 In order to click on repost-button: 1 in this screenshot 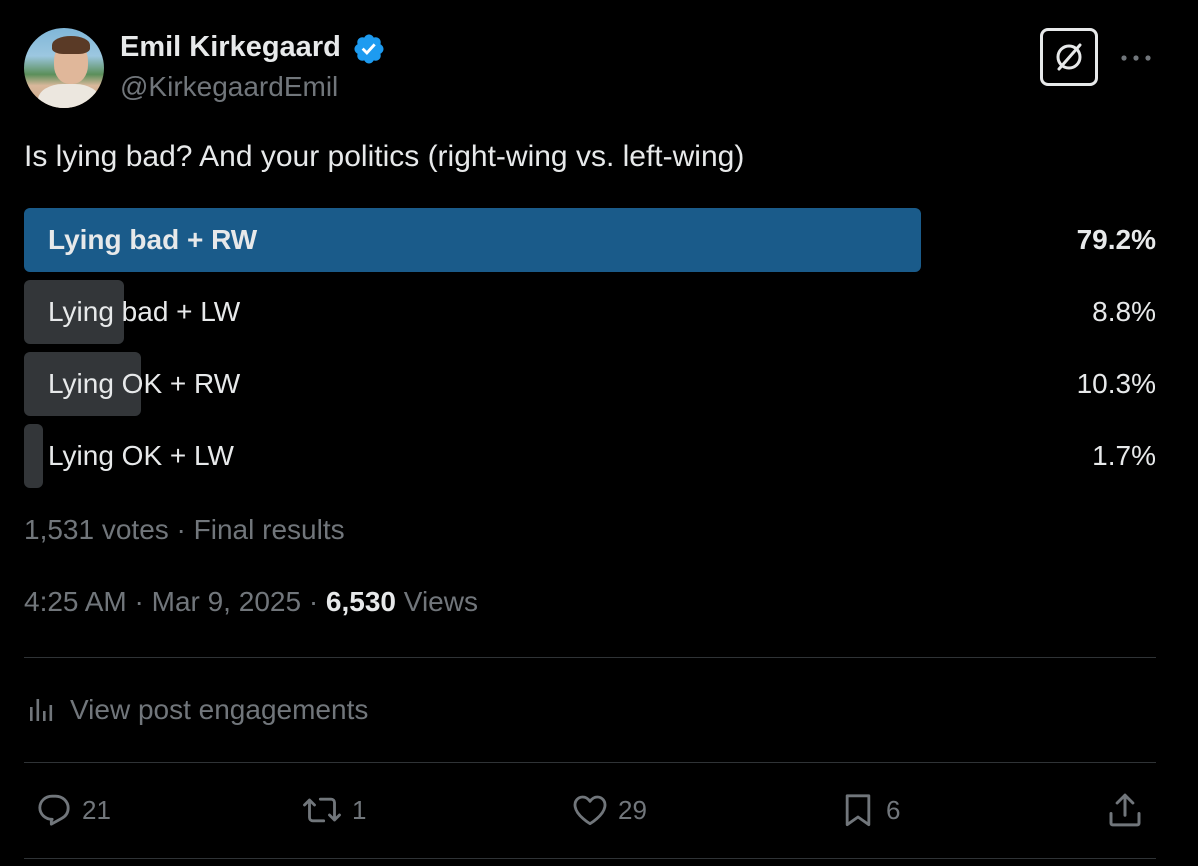, I will do `click(333, 810)`.